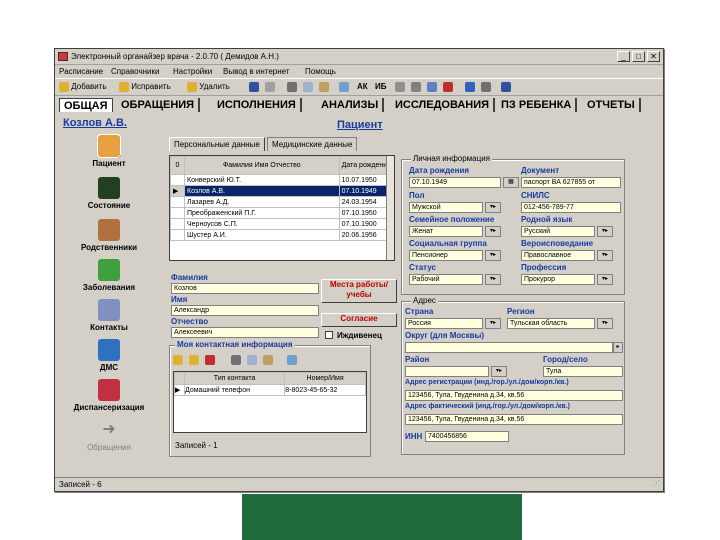  I want to click on district-field, so click(509, 347).